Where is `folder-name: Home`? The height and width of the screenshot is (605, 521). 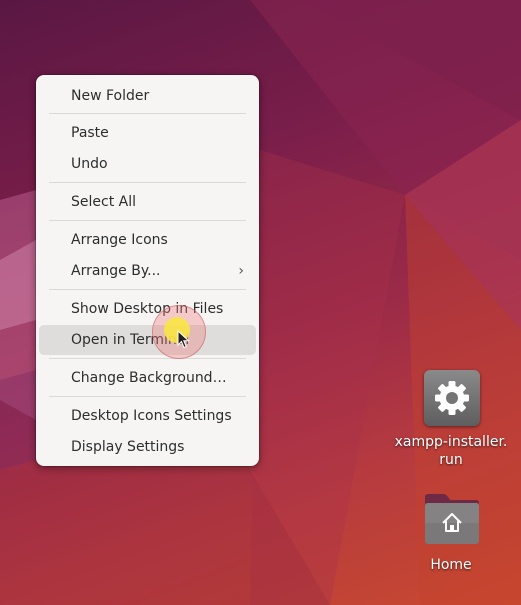 folder-name: Home is located at coordinates (451, 565).